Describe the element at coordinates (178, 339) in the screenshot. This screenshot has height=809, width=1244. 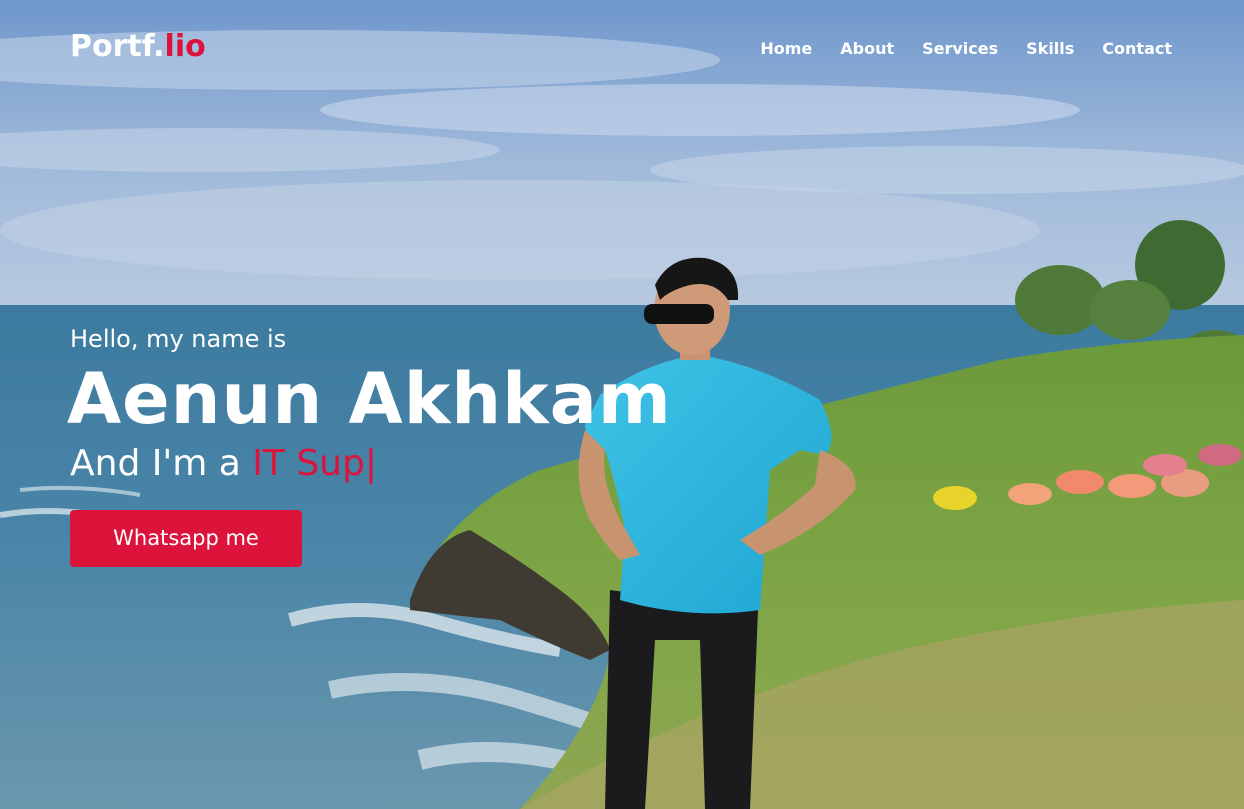
I see `hero-greeting: Hello, my name is` at that location.